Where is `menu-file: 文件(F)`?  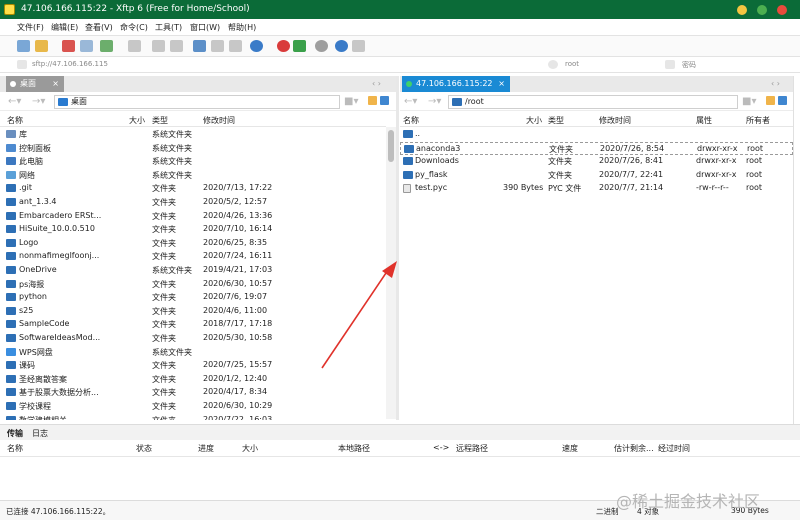
menu-file: 文件(F) is located at coordinates (30, 27).